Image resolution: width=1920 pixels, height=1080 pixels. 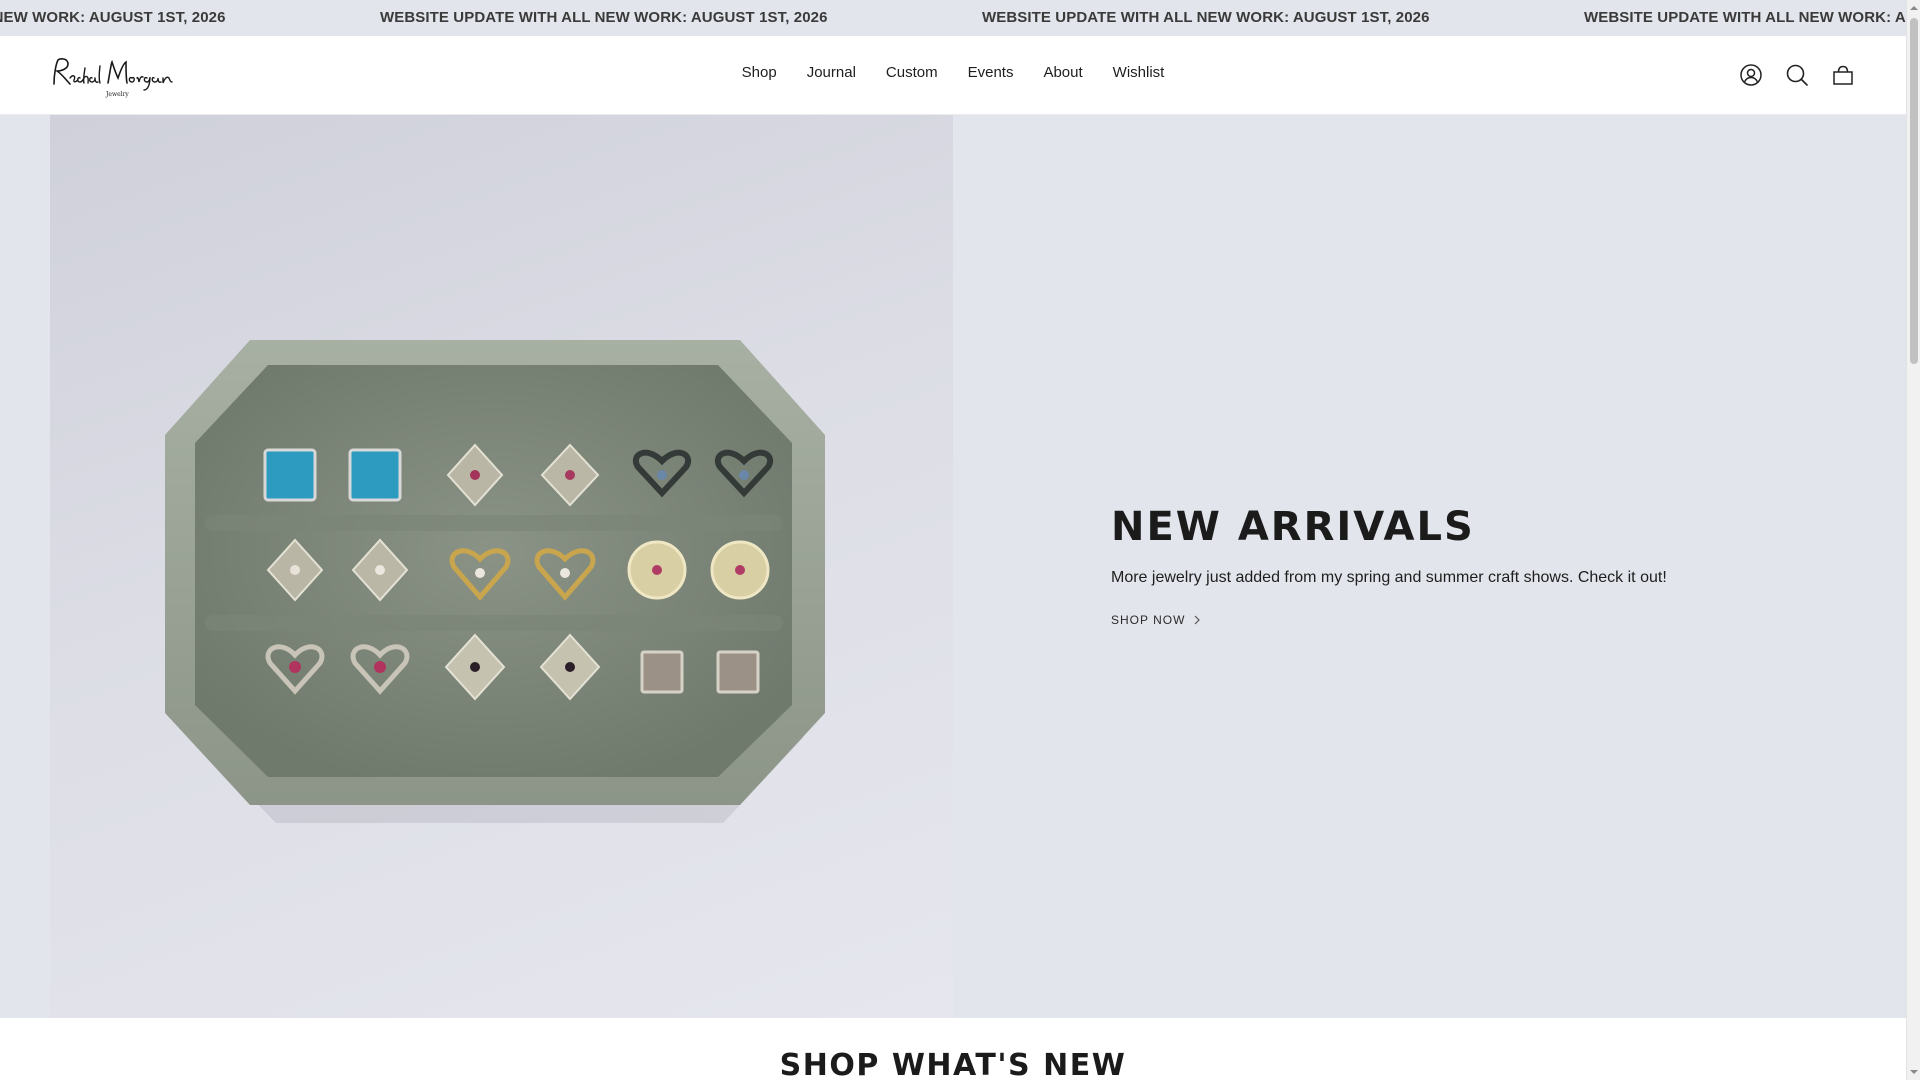 I want to click on logo-script-mark: Jewelry, so click(x=113, y=78).